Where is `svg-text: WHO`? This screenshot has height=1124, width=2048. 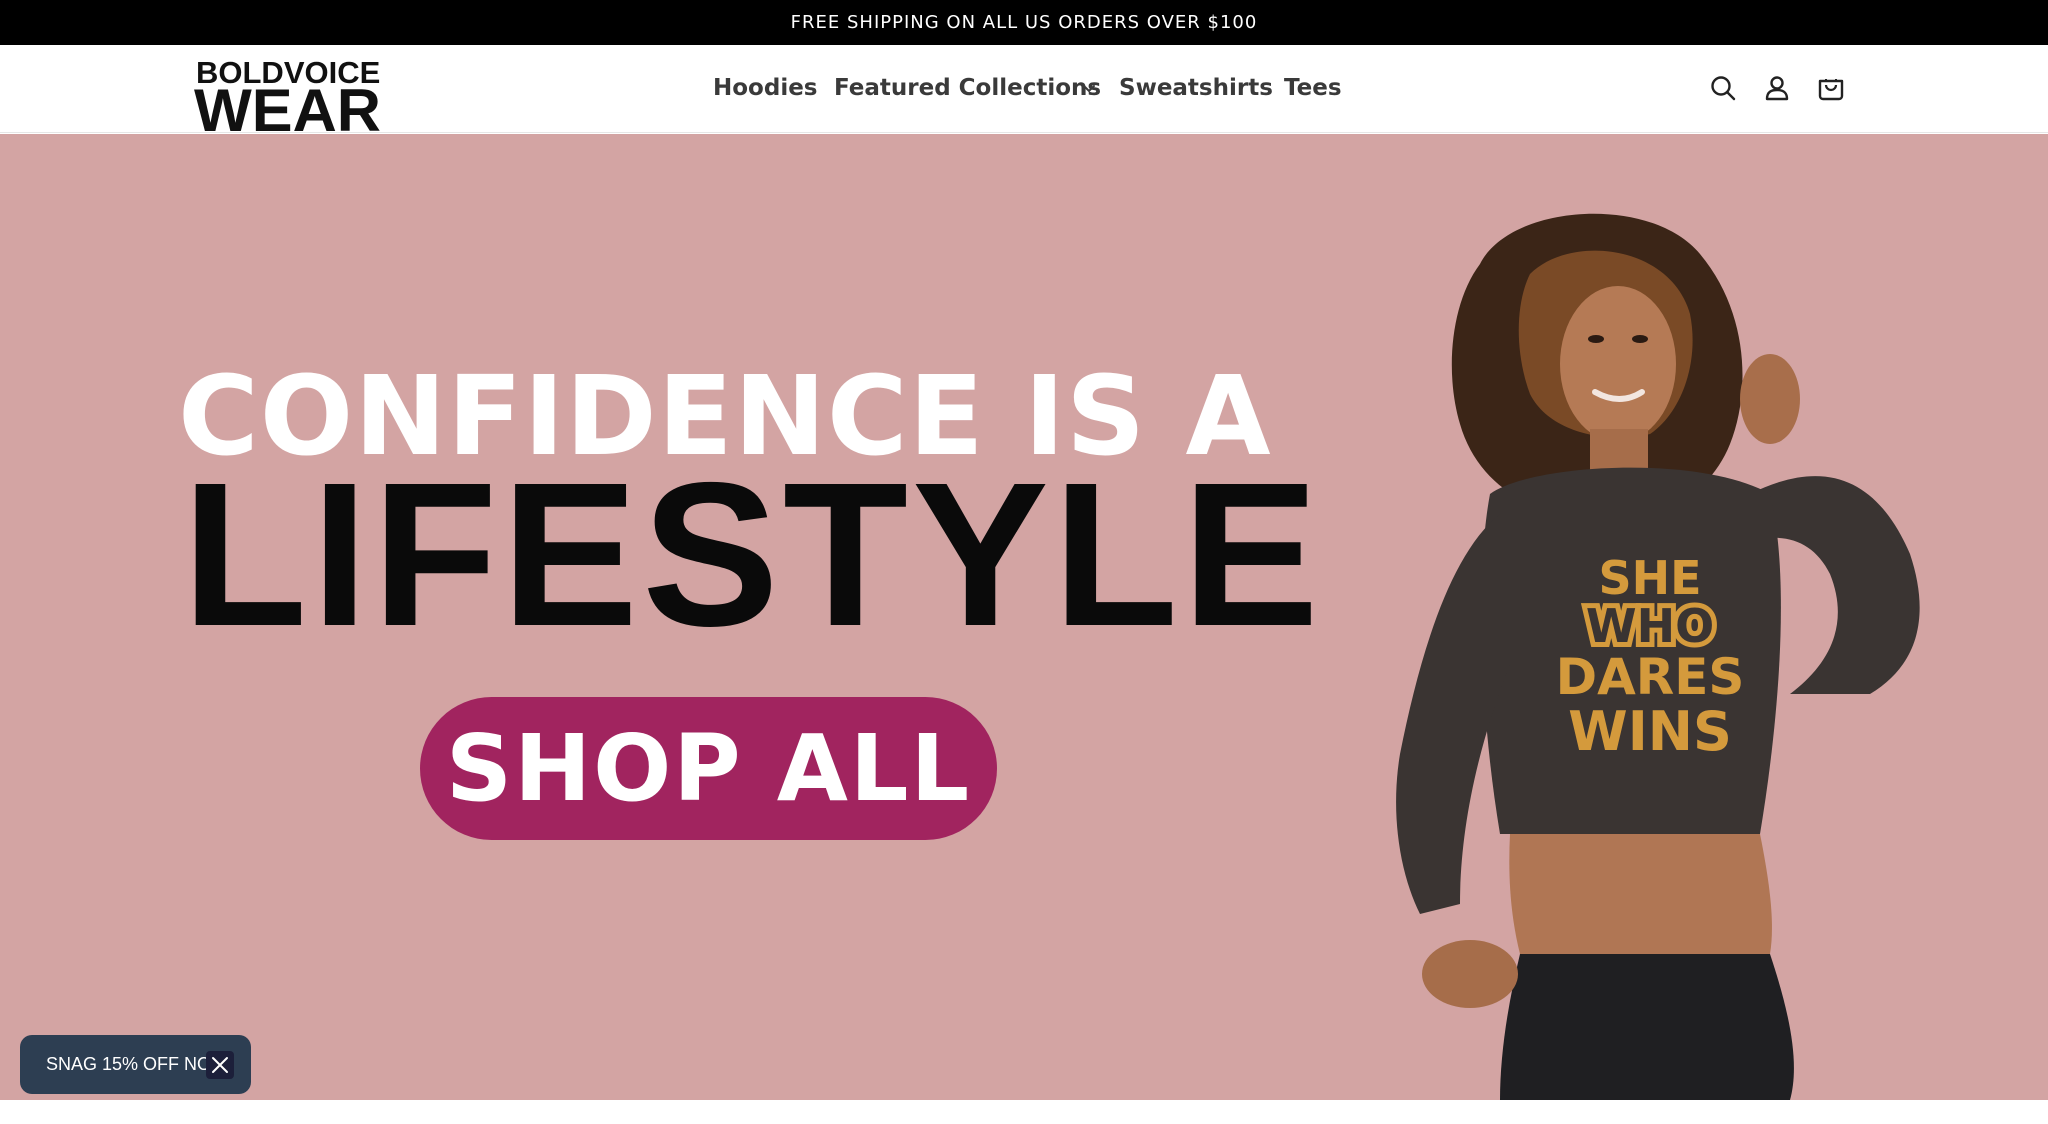 svg-text: WHO is located at coordinates (1650, 626).